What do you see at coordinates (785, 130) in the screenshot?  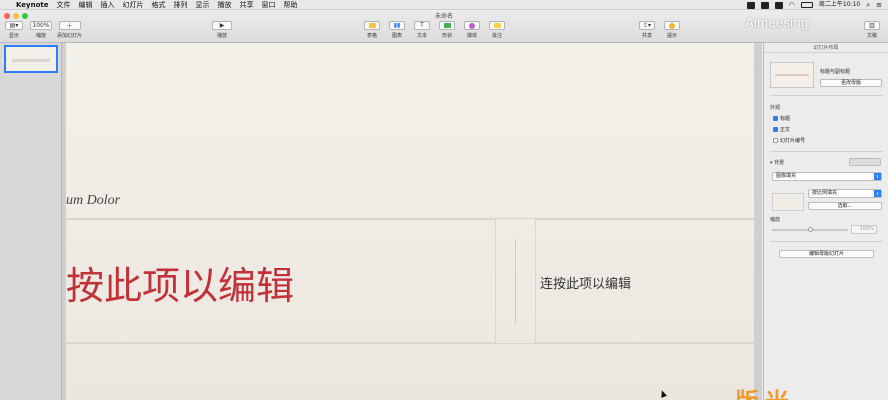 I see `checkbox-label: 正文` at bounding box center [785, 130].